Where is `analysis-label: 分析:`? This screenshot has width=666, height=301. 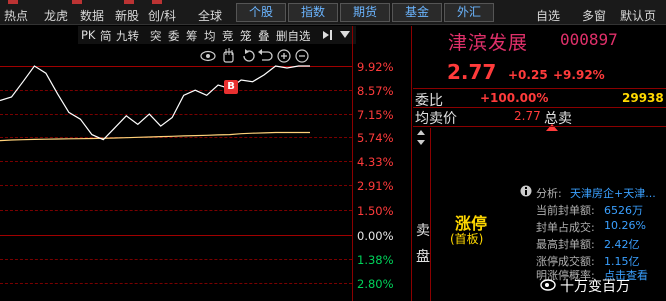
analysis-label: 分析: is located at coordinates (549, 193).